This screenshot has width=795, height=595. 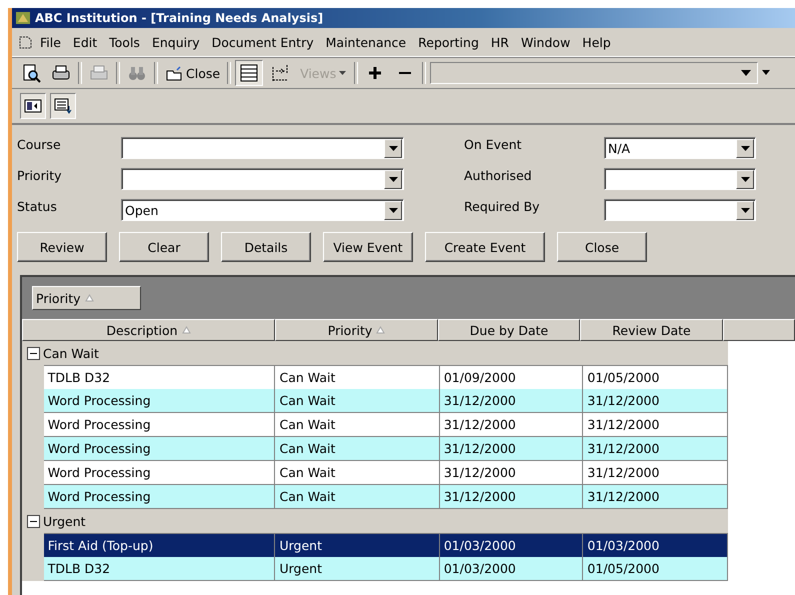 What do you see at coordinates (263, 42) in the screenshot?
I see `menu-item: Document Entry` at bounding box center [263, 42].